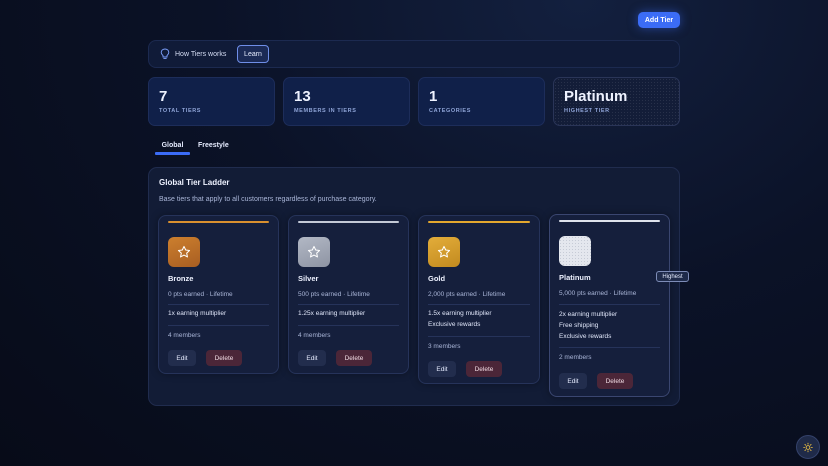  I want to click on learn-button: Learn, so click(253, 54).